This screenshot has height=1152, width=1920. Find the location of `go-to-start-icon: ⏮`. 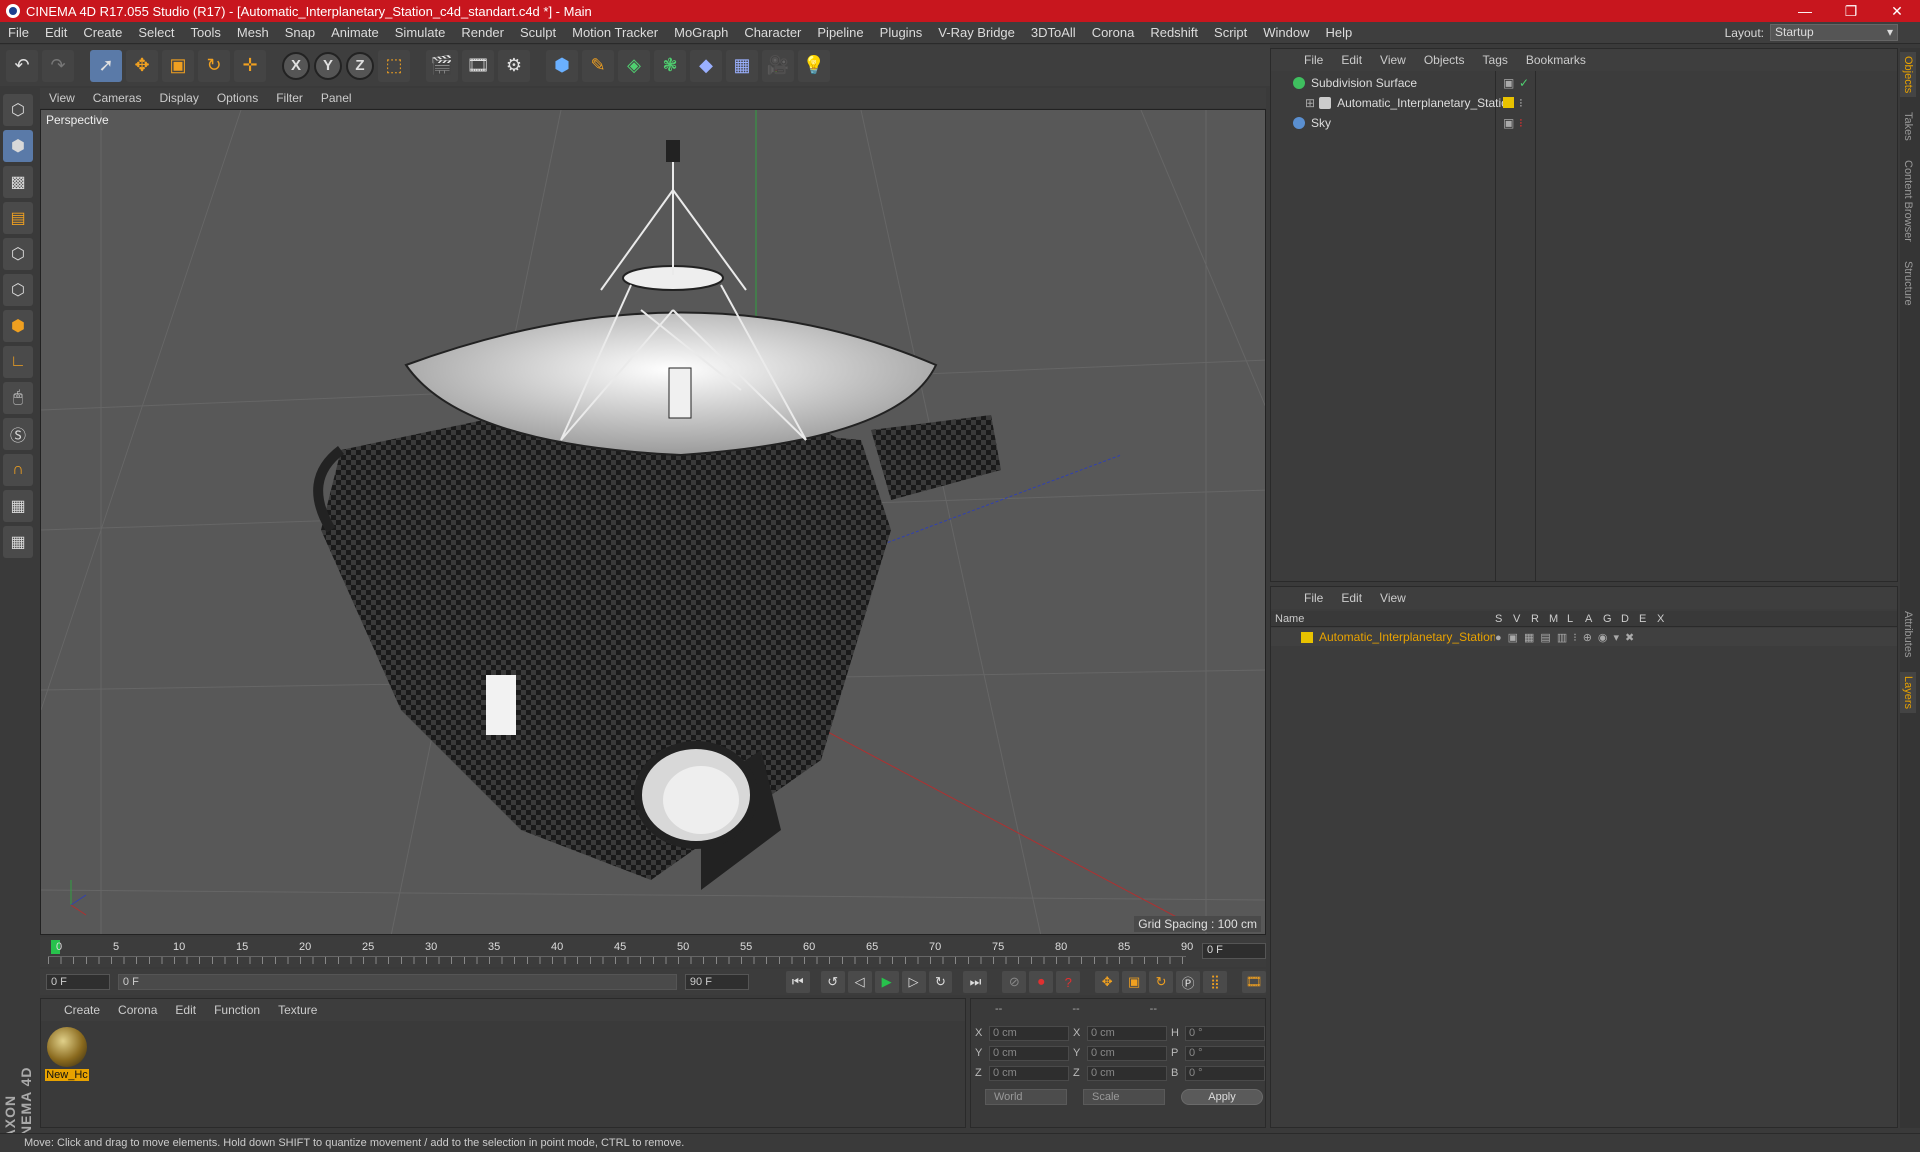

go-to-start-icon: ⏮ is located at coordinates (797, 982).